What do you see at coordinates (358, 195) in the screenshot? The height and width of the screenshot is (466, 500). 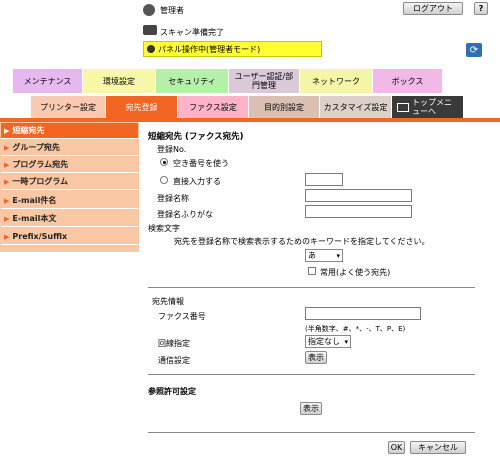 I see `name-input` at bounding box center [358, 195].